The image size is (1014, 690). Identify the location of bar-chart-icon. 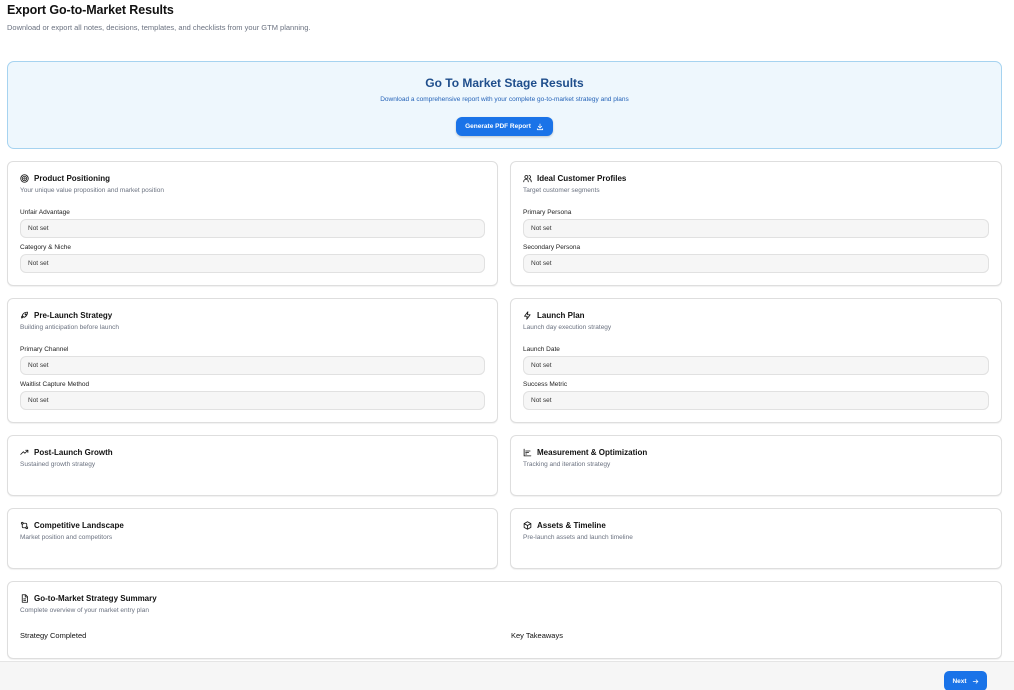
(527, 452).